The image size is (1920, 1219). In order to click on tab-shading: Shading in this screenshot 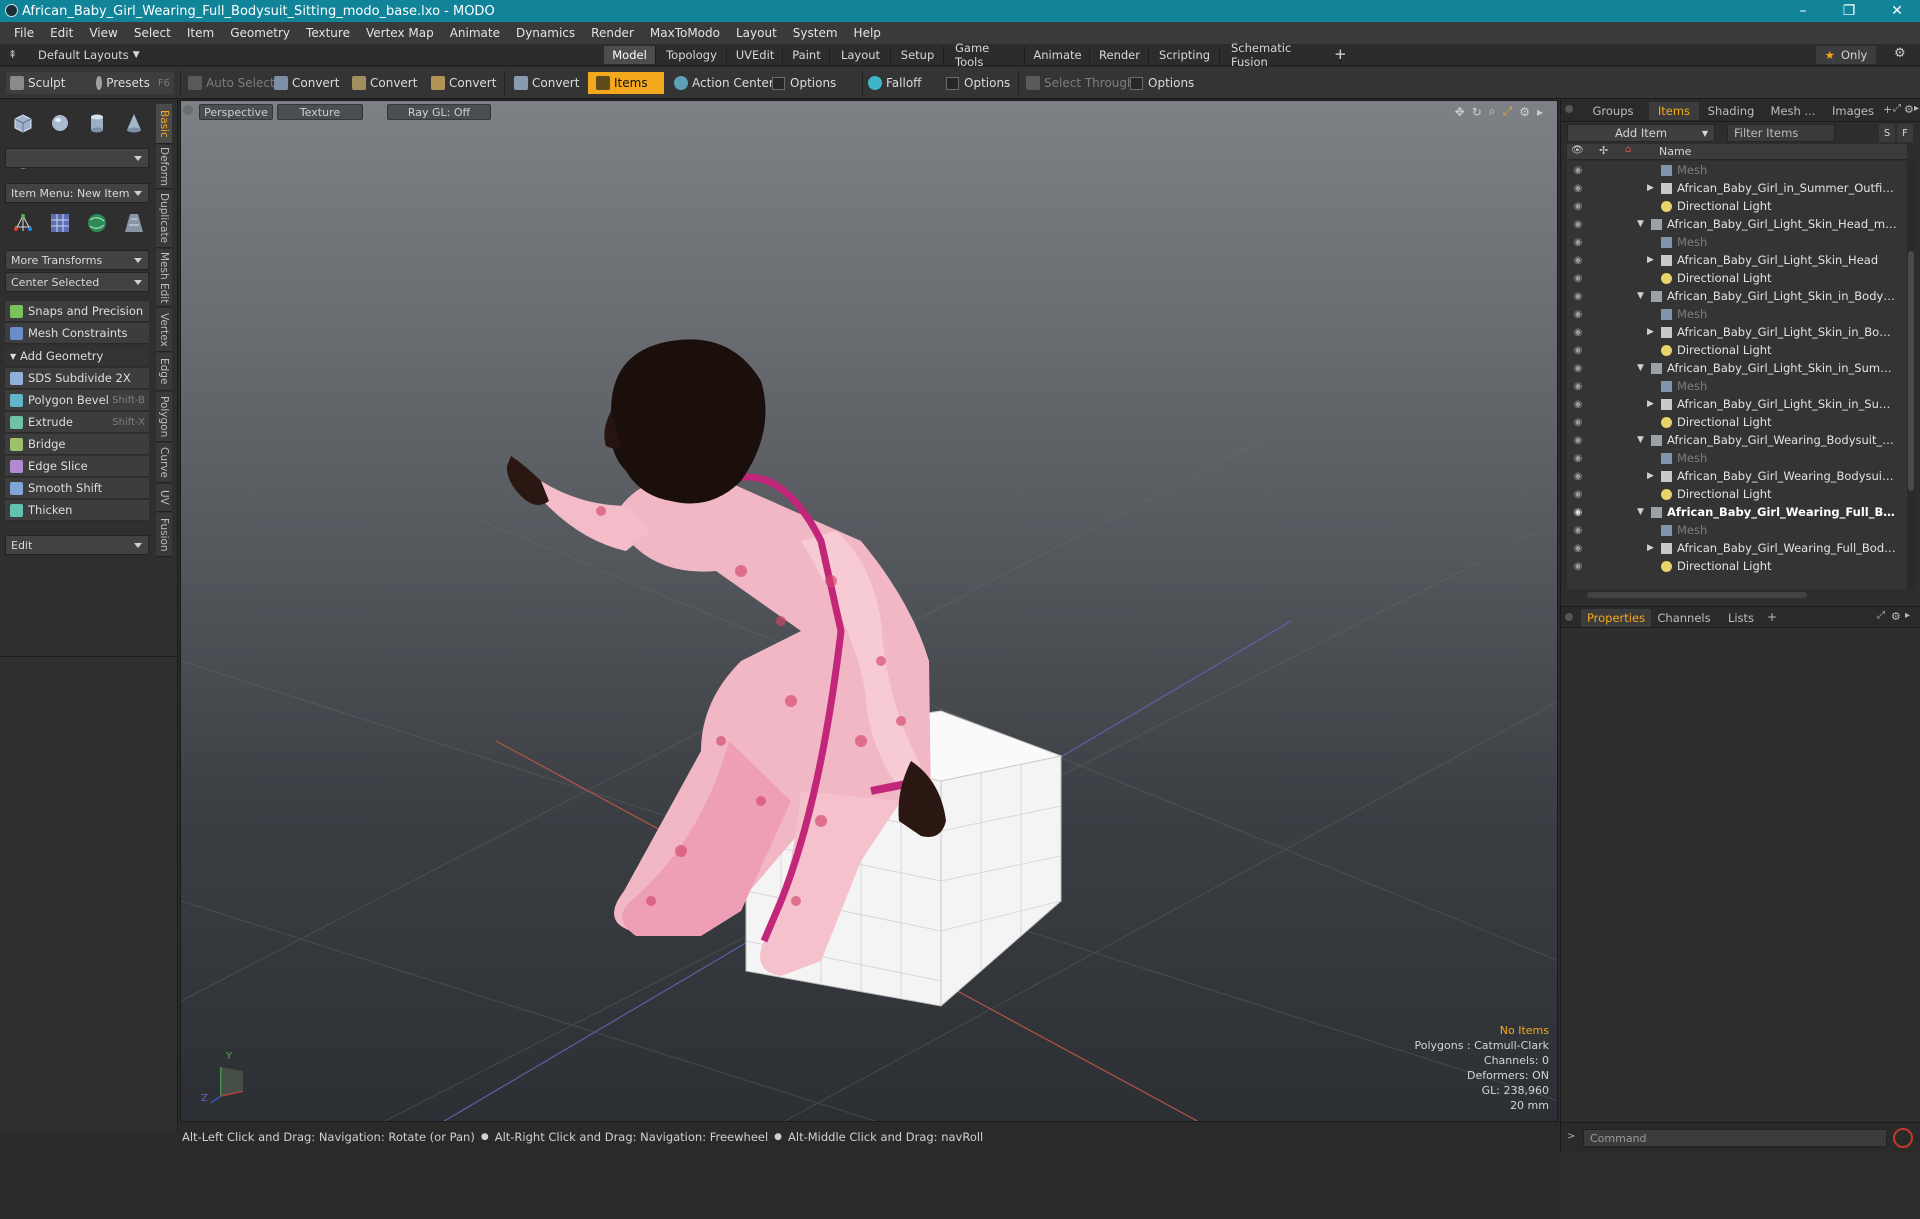, I will do `click(1731, 111)`.